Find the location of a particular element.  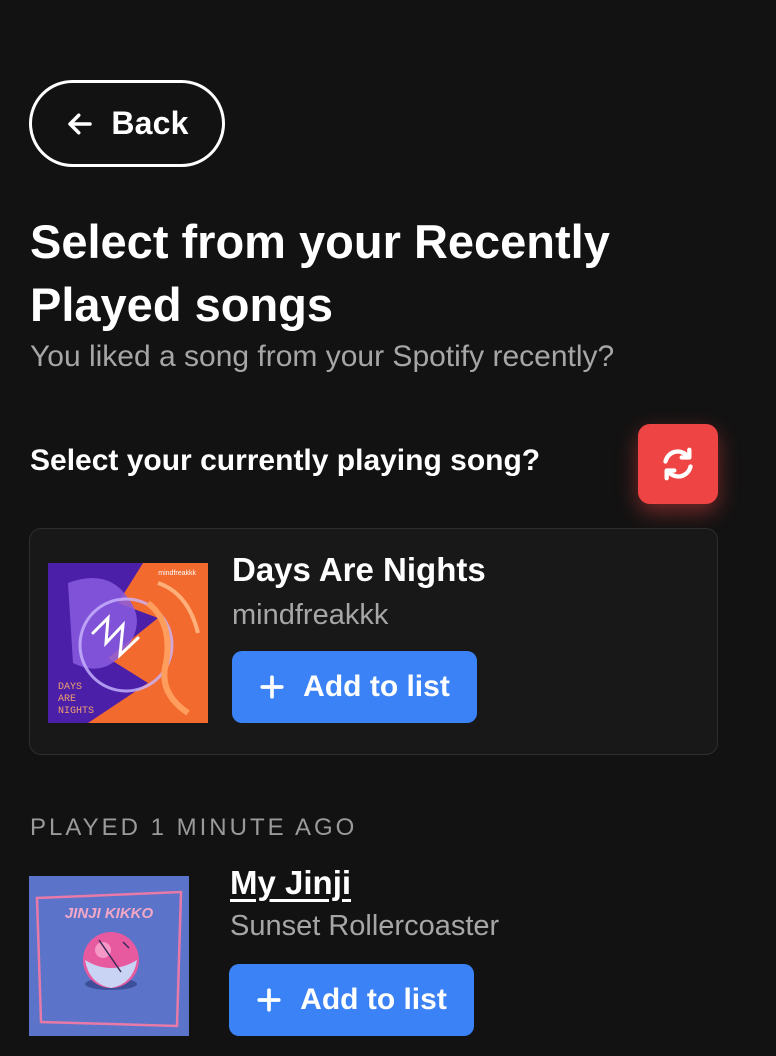

back-button-label: Back is located at coordinates (150, 123).